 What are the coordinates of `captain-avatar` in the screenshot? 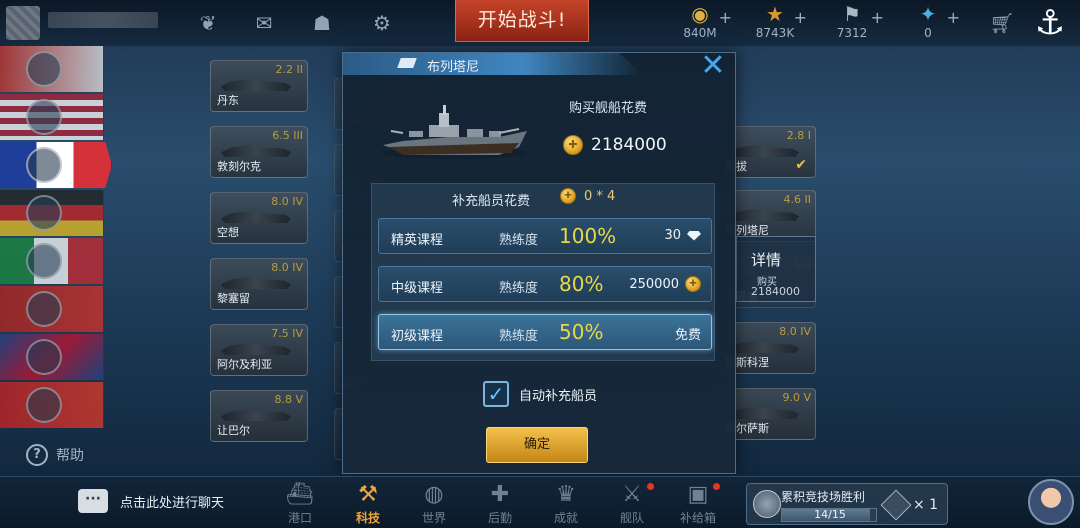 It's located at (1051, 502).